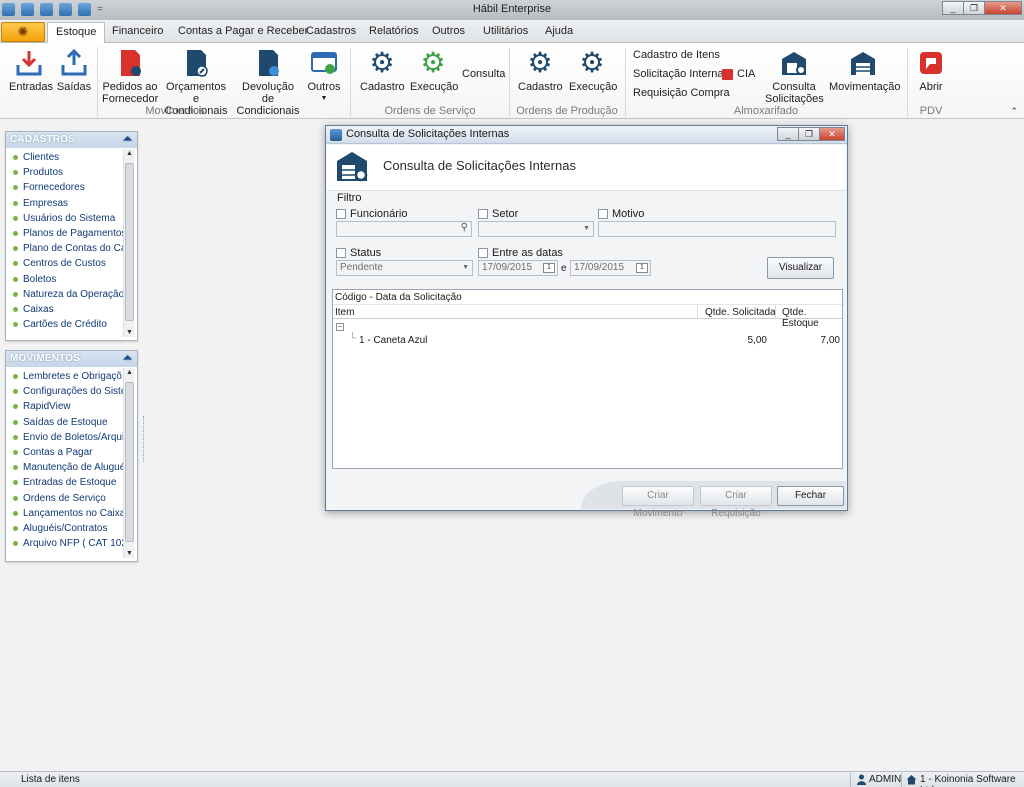 Image resolution: width=1024 pixels, height=787 pixels. What do you see at coordinates (812, 318) in the screenshot?
I see `column-header-qtd-estoque: Qtde. Estoque` at bounding box center [812, 318].